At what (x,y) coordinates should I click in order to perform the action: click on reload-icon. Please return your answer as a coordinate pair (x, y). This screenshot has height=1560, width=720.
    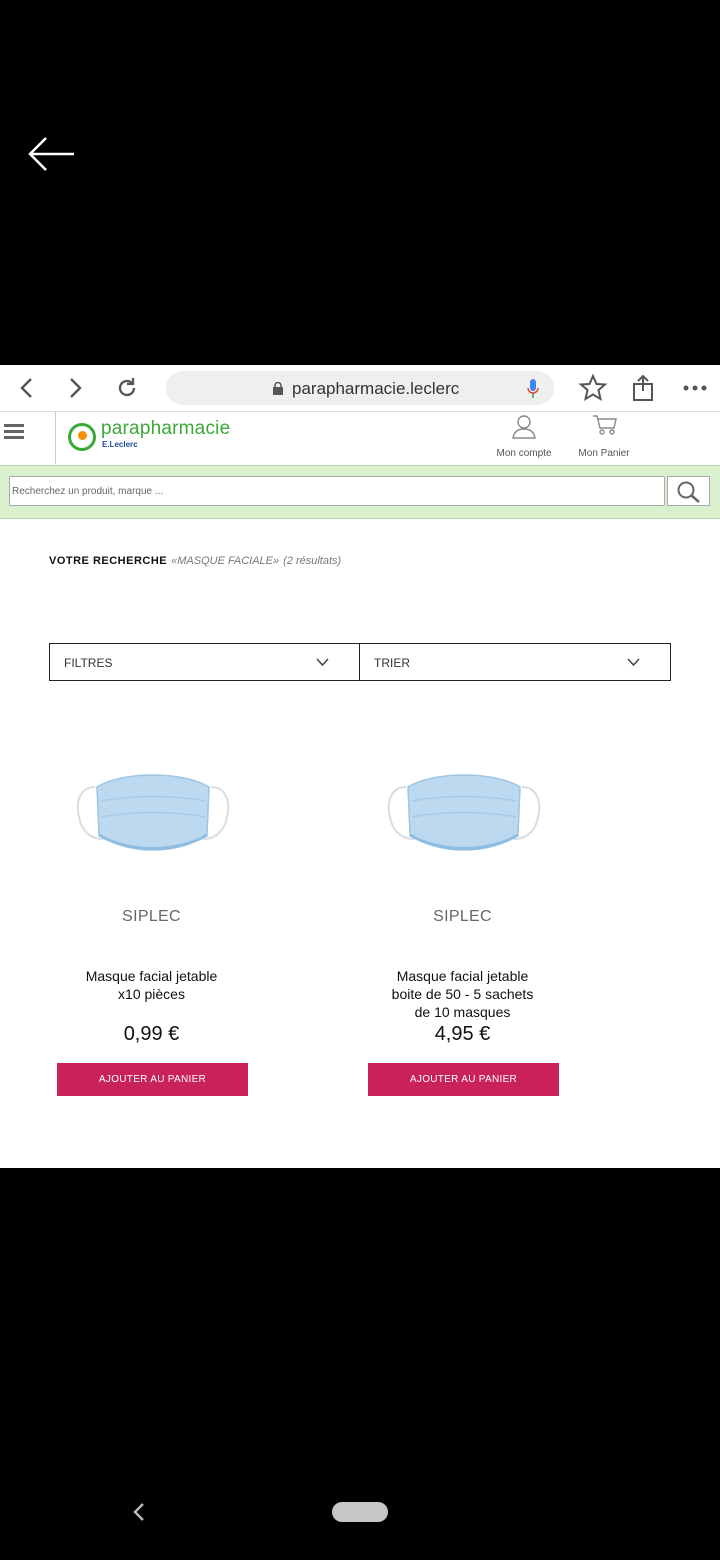
    Looking at the image, I should click on (127, 388).